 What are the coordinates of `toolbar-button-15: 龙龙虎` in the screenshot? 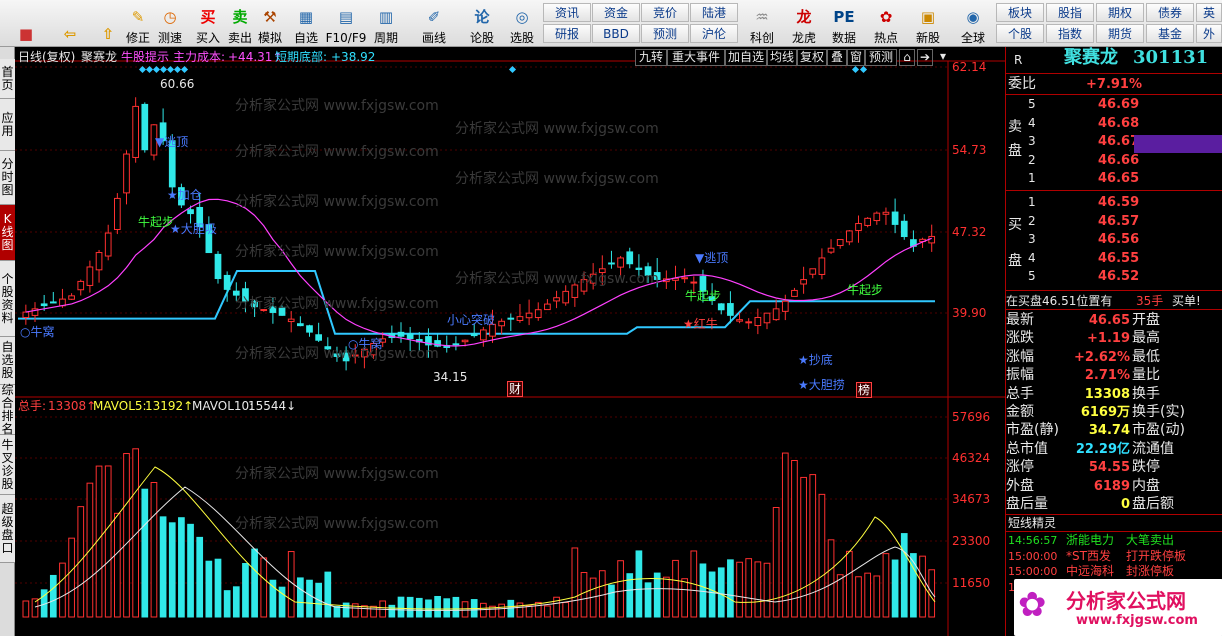 It's located at (804, 23).